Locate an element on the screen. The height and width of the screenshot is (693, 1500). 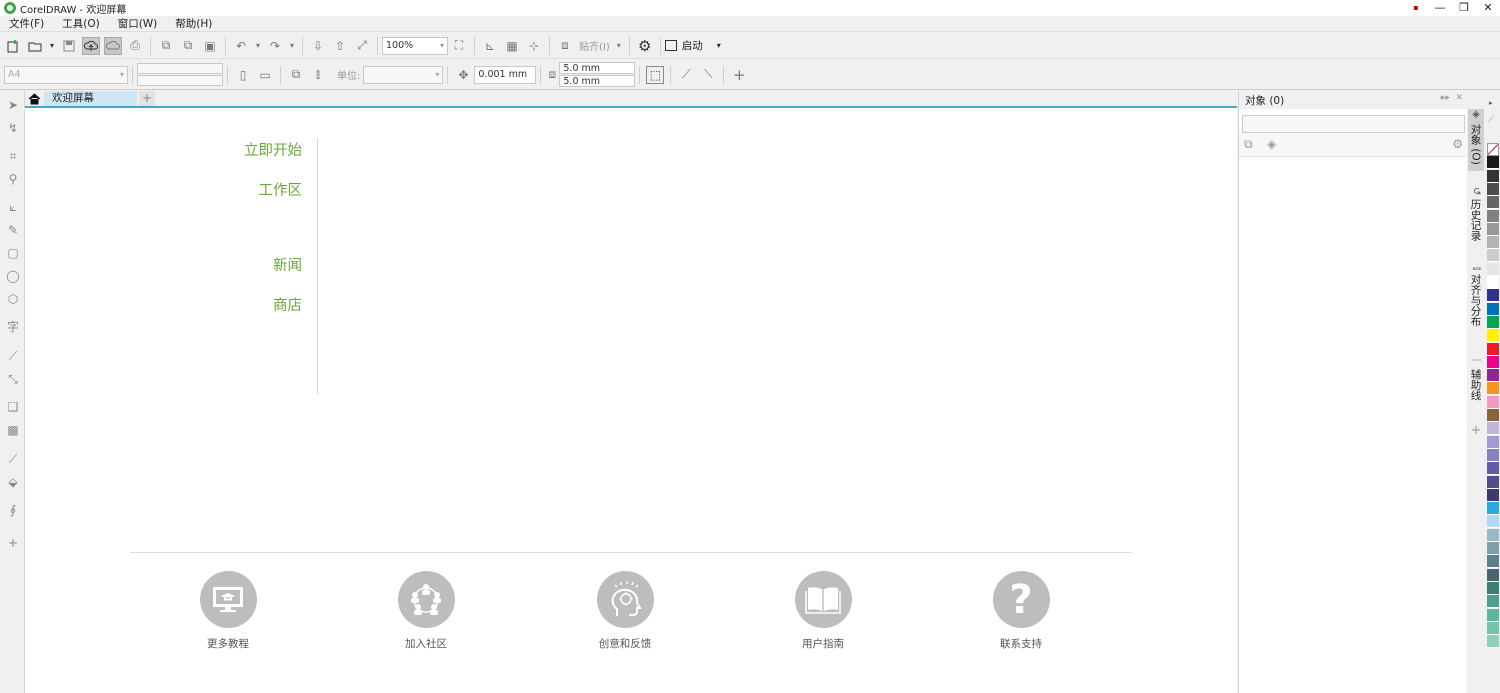
menu-file: 文件(F) is located at coordinates (26, 23).